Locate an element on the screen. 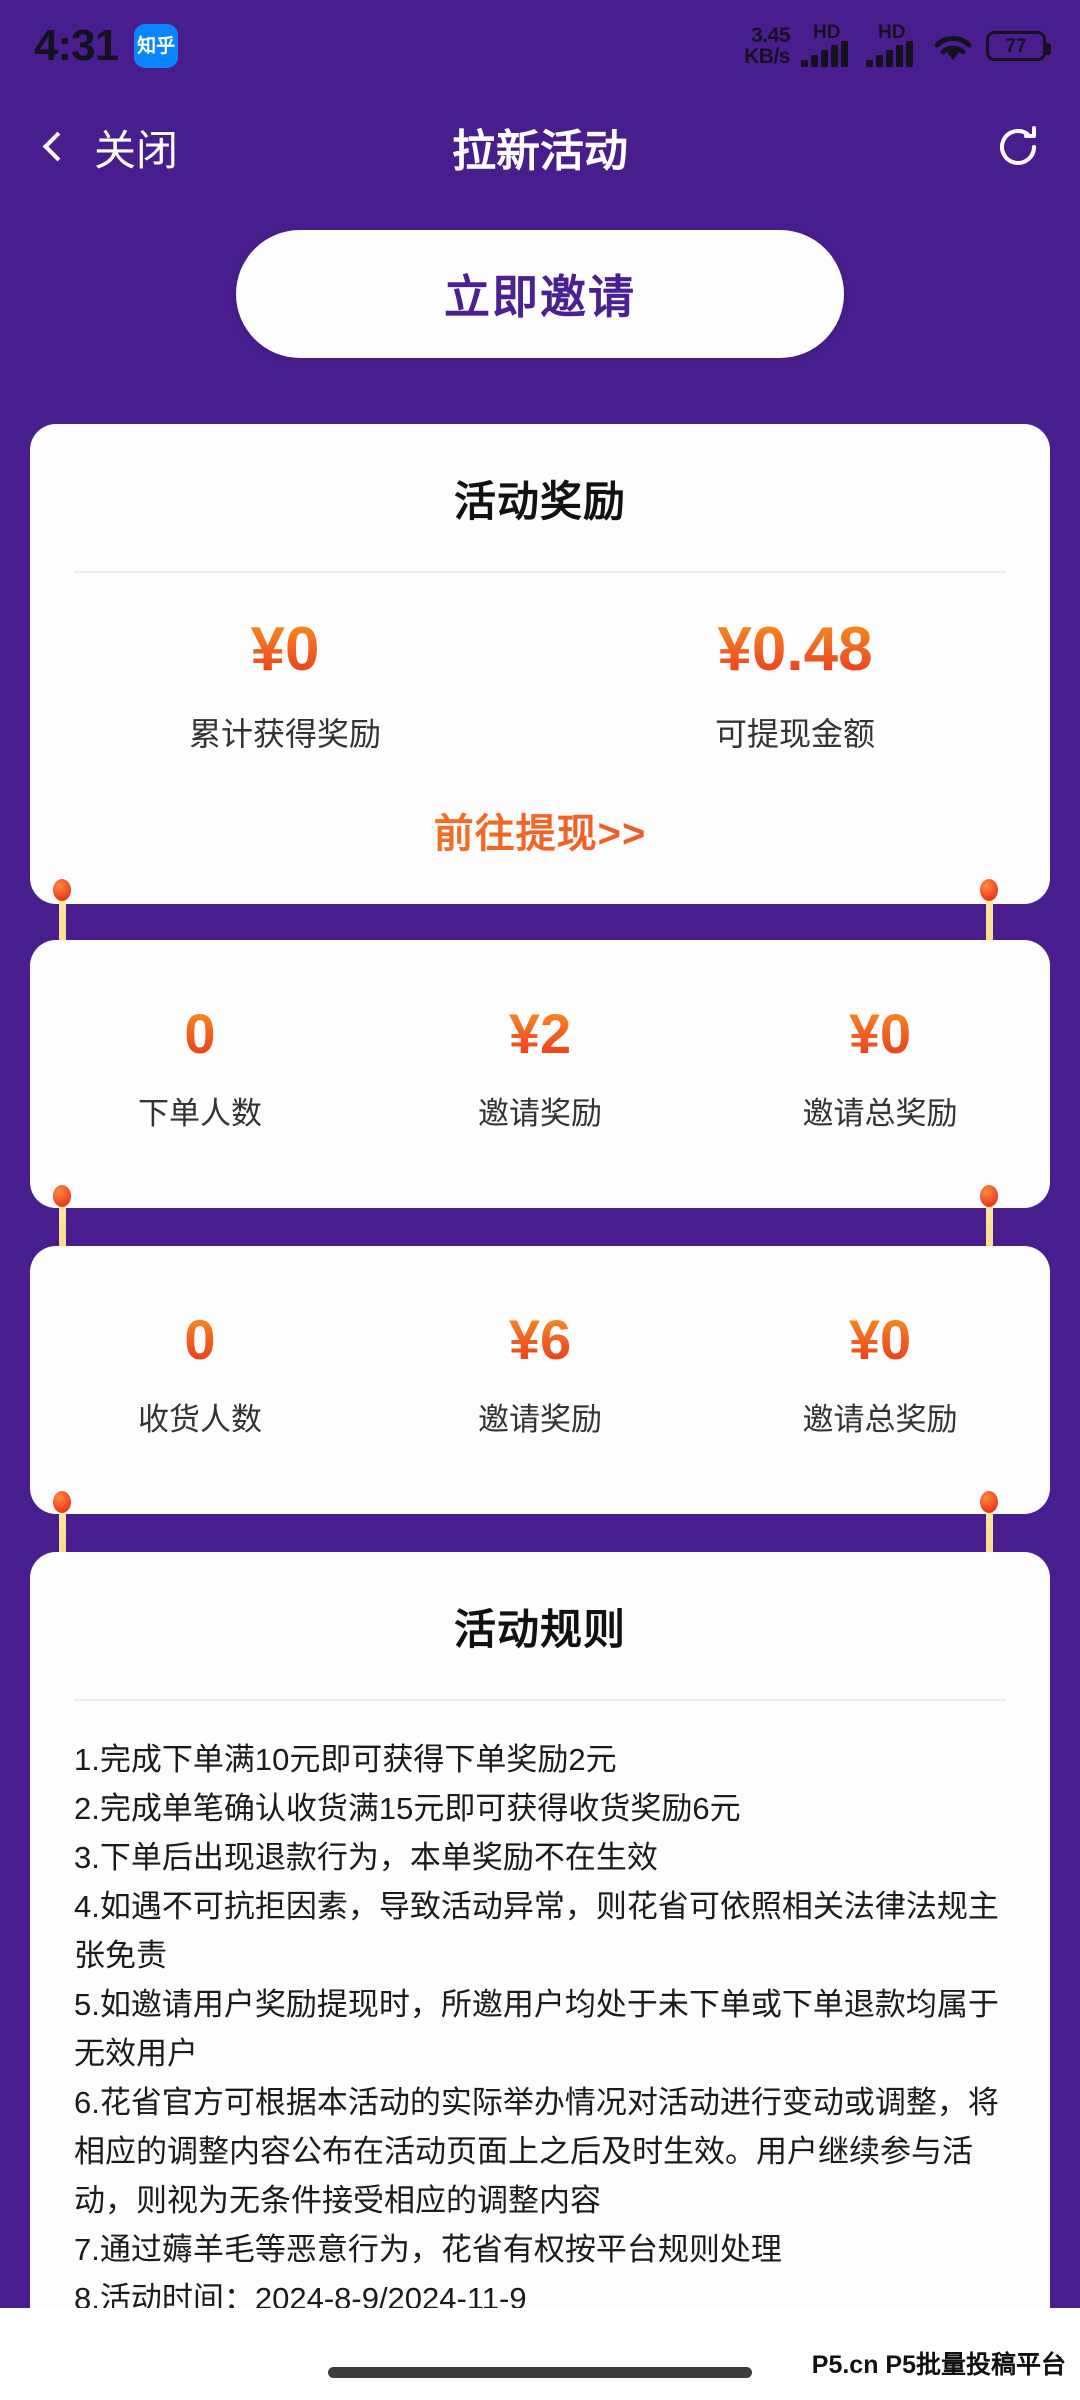 The height and width of the screenshot is (2400, 1080). receive-total-reward-label: 邀请总奖励 is located at coordinates (880, 1419).